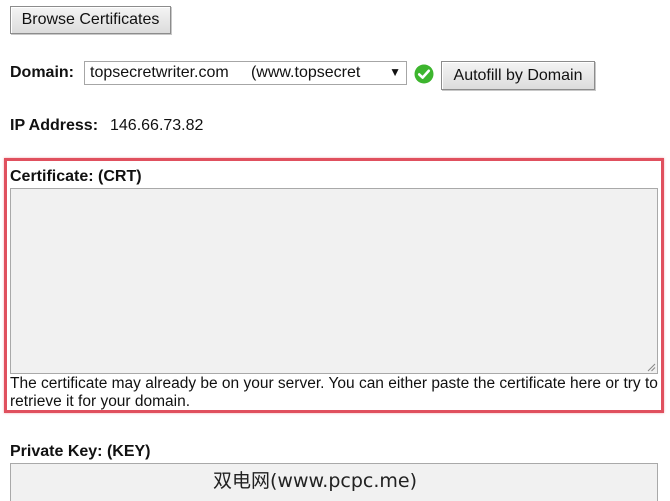 This screenshot has width=670, height=501. What do you see at coordinates (315, 481) in the screenshot?
I see `watermark-text: 双电网(www.pcpc.me)` at bounding box center [315, 481].